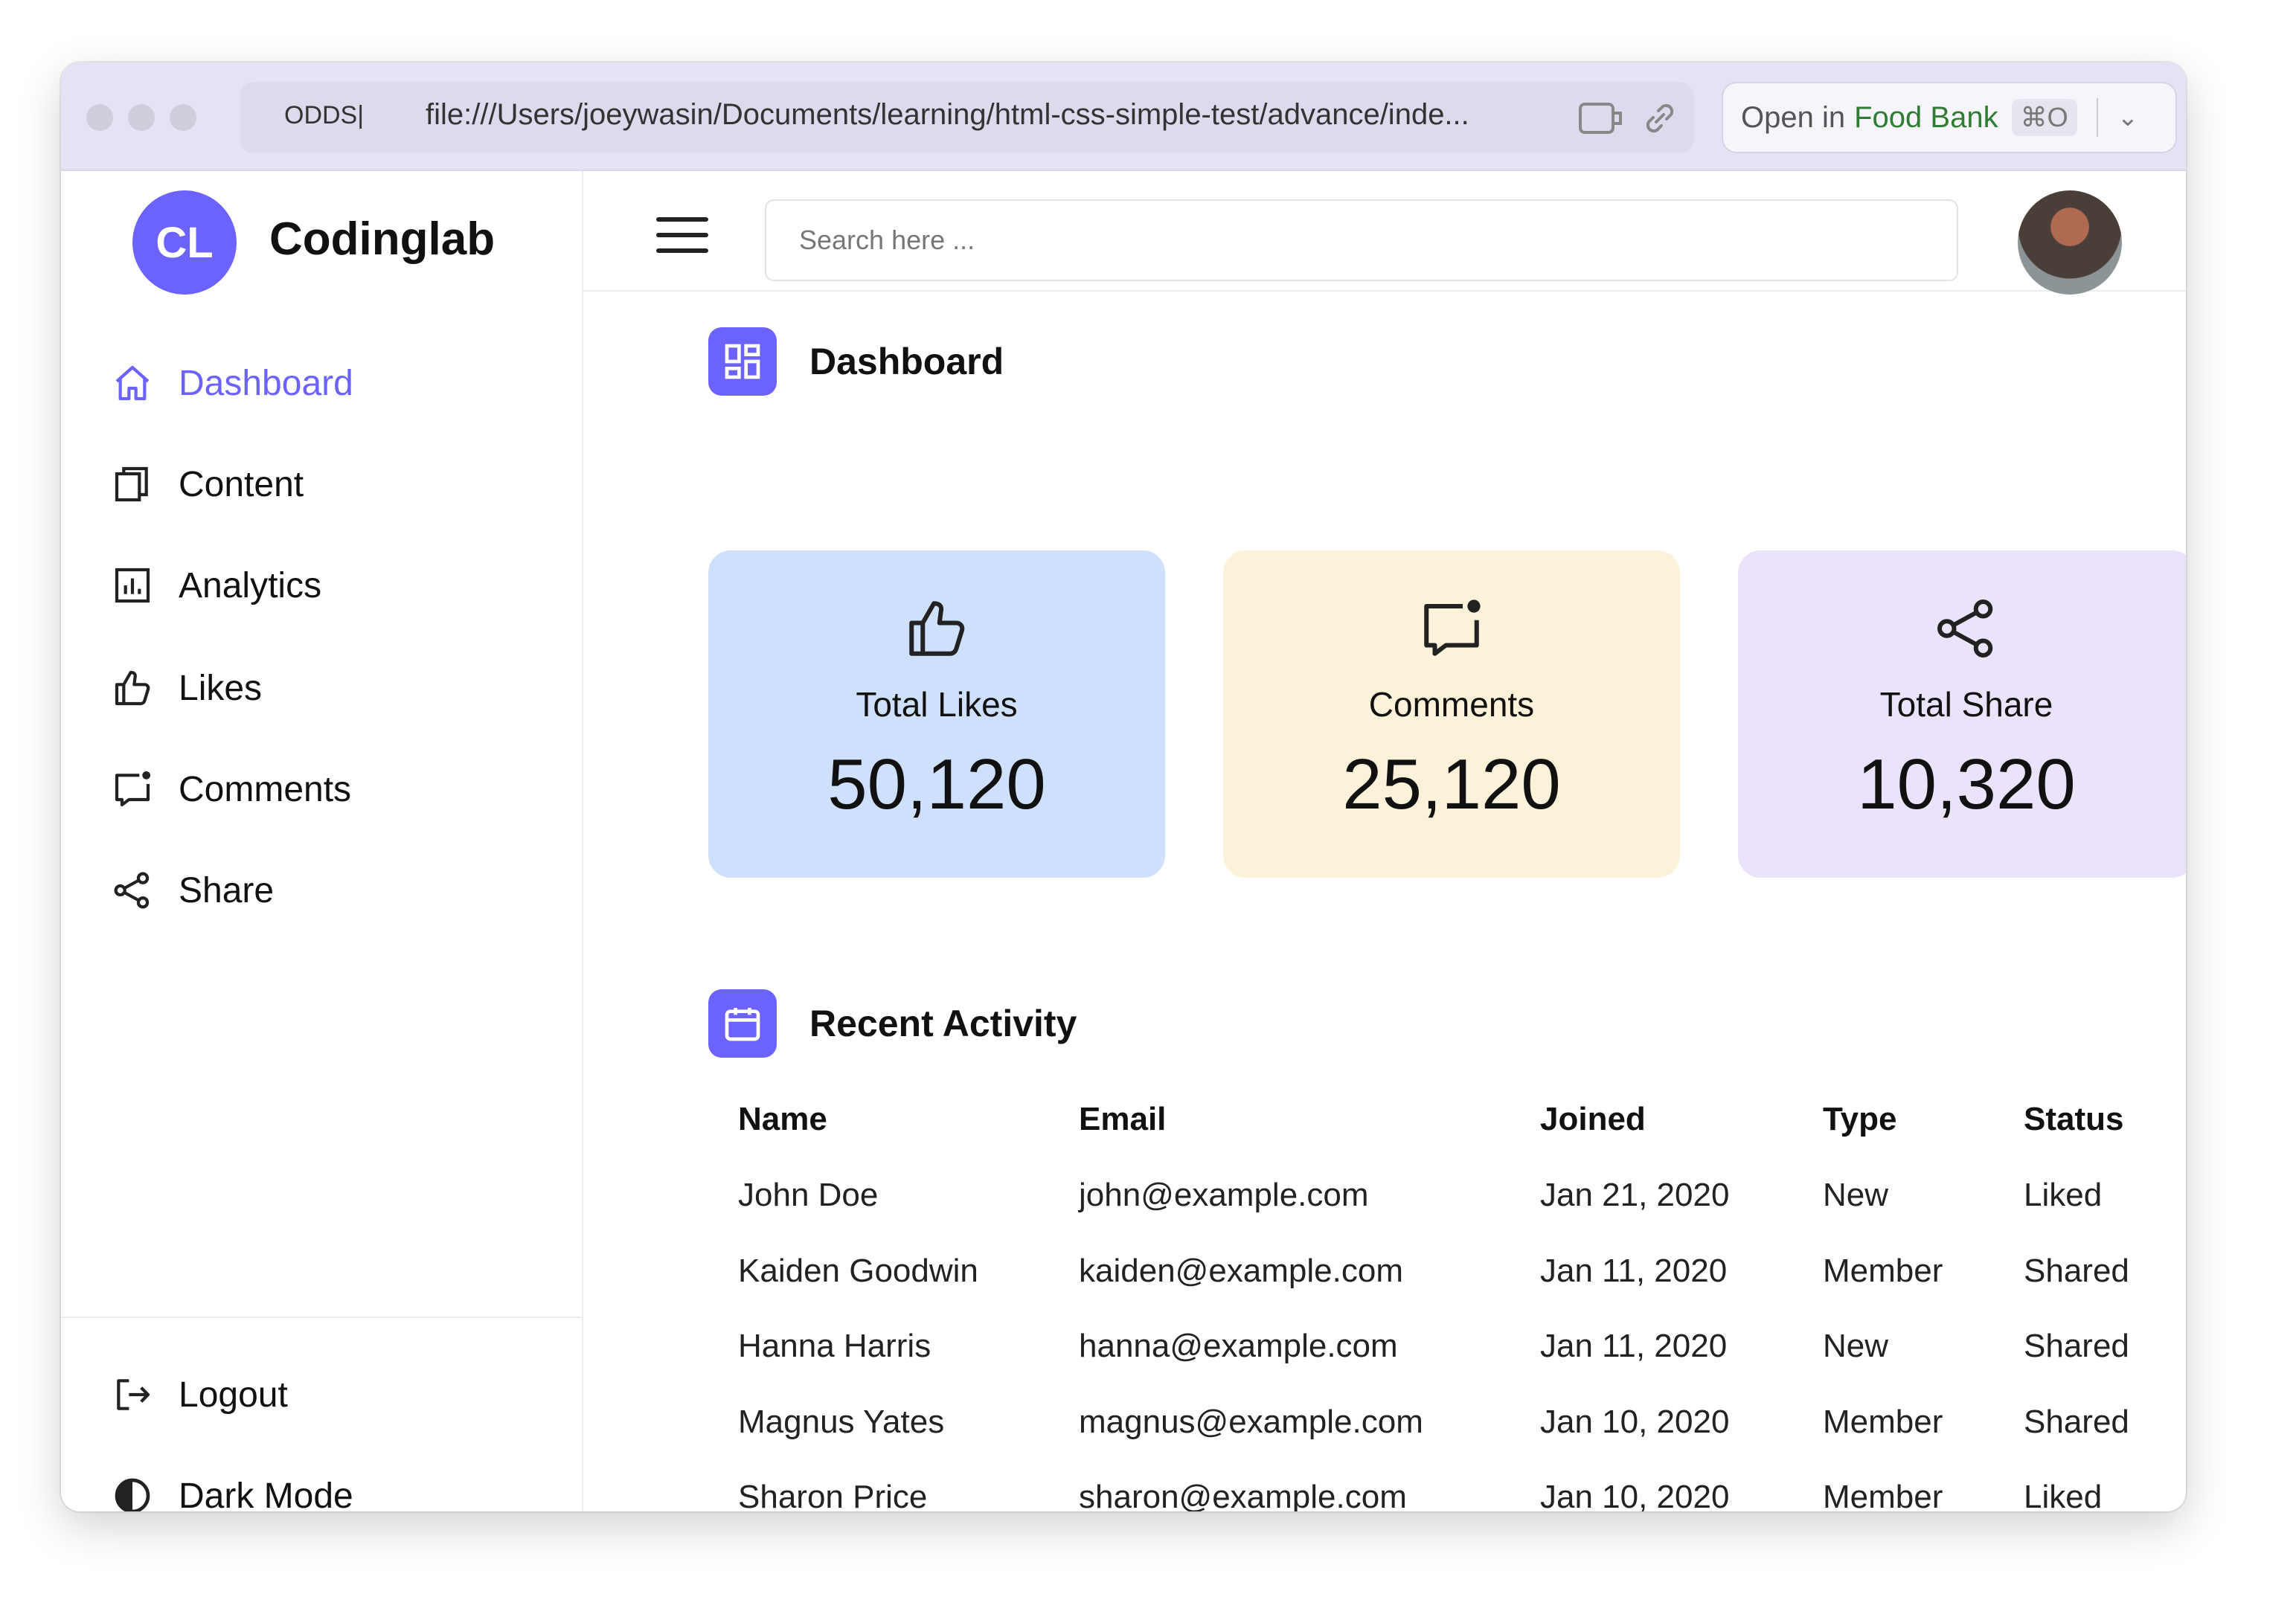 This screenshot has width=2296, height=1623. I want to click on dark-mode-toggle: Dark Mode, so click(232, 1486).